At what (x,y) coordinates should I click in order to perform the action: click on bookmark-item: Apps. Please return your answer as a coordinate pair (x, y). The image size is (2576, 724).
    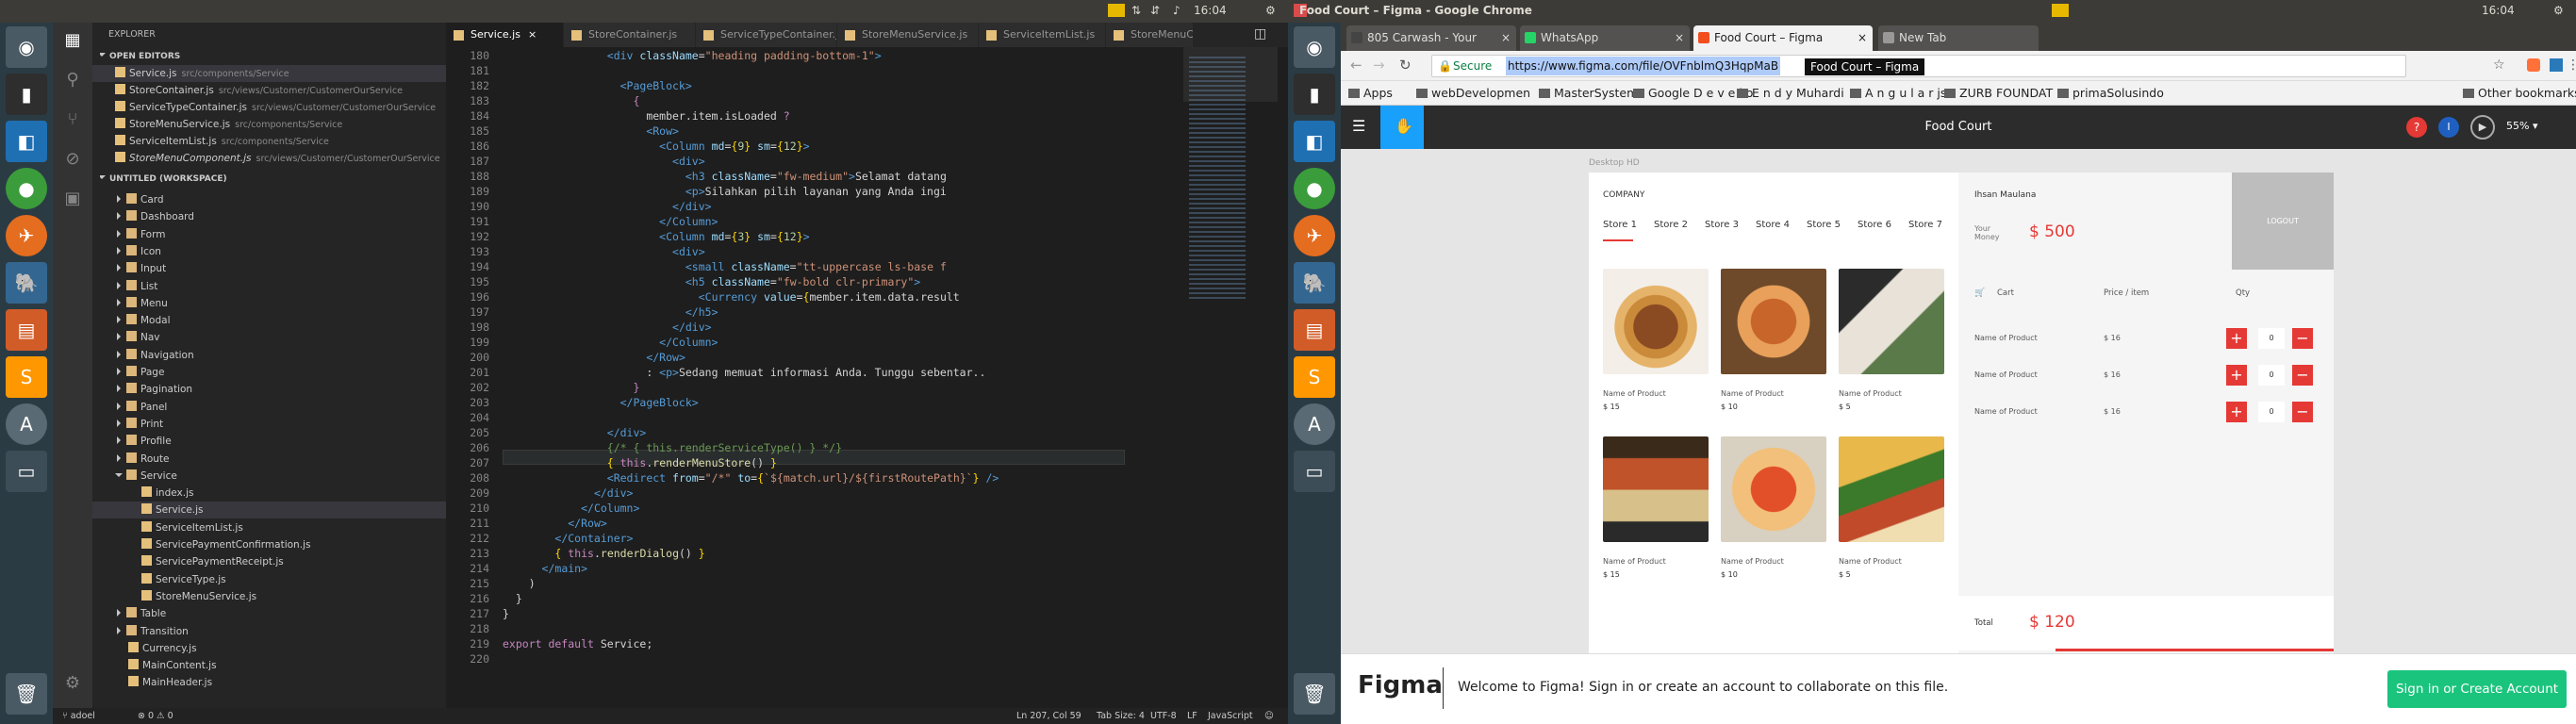
    Looking at the image, I should click on (1370, 93).